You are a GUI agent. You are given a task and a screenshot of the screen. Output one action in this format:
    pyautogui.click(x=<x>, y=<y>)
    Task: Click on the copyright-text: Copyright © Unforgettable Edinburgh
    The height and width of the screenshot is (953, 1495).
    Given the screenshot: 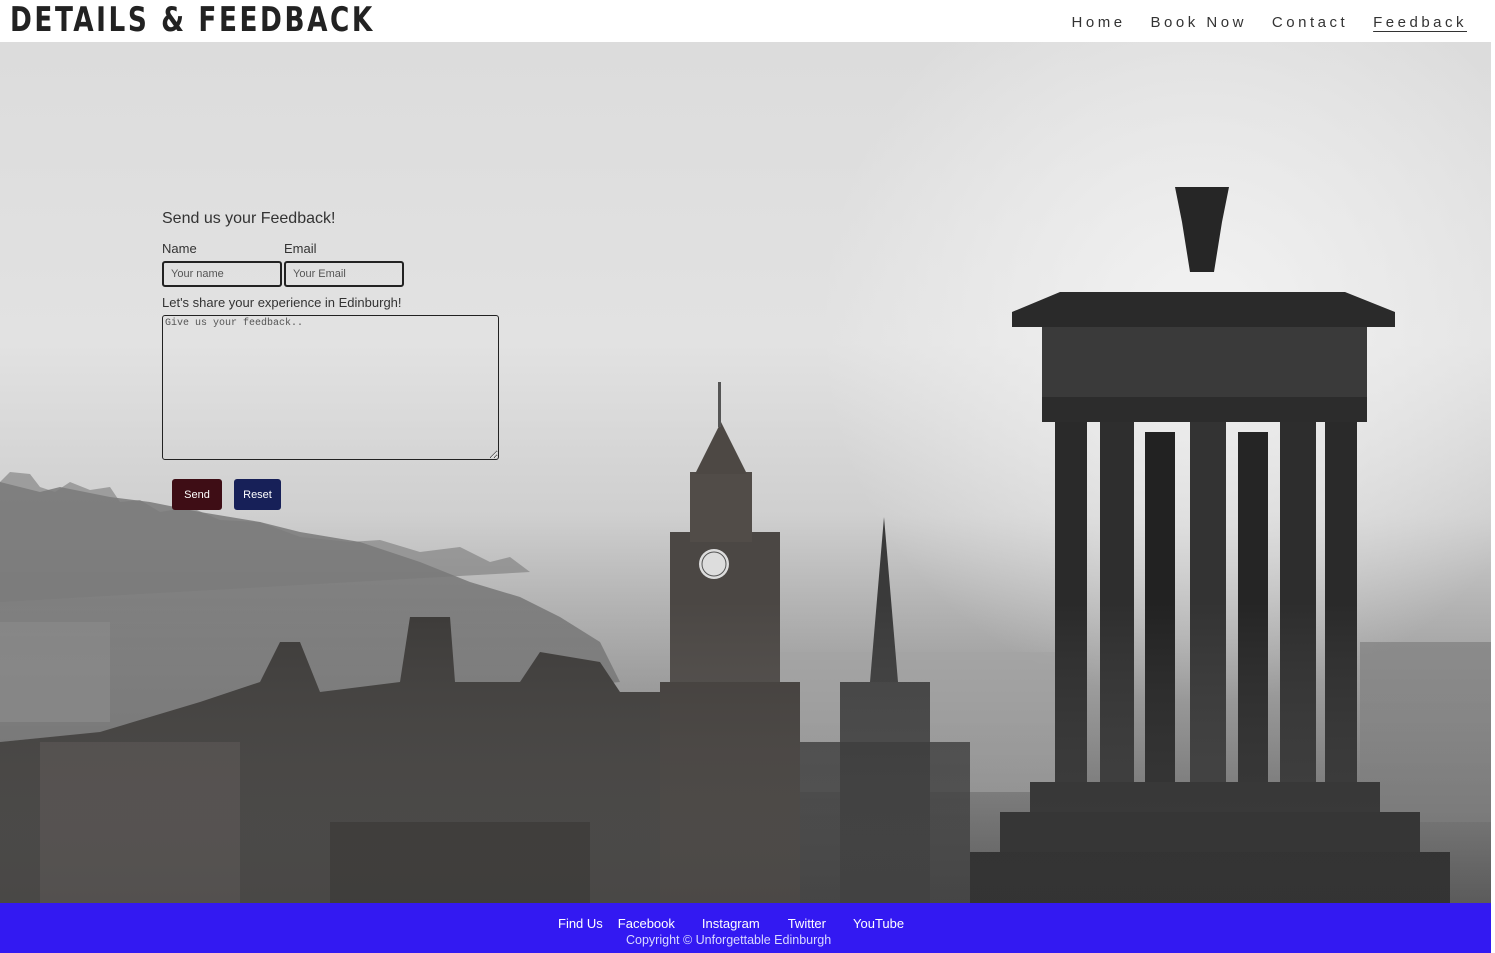 What is the action you would take?
    pyautogui.click(x=729, y=940)
    